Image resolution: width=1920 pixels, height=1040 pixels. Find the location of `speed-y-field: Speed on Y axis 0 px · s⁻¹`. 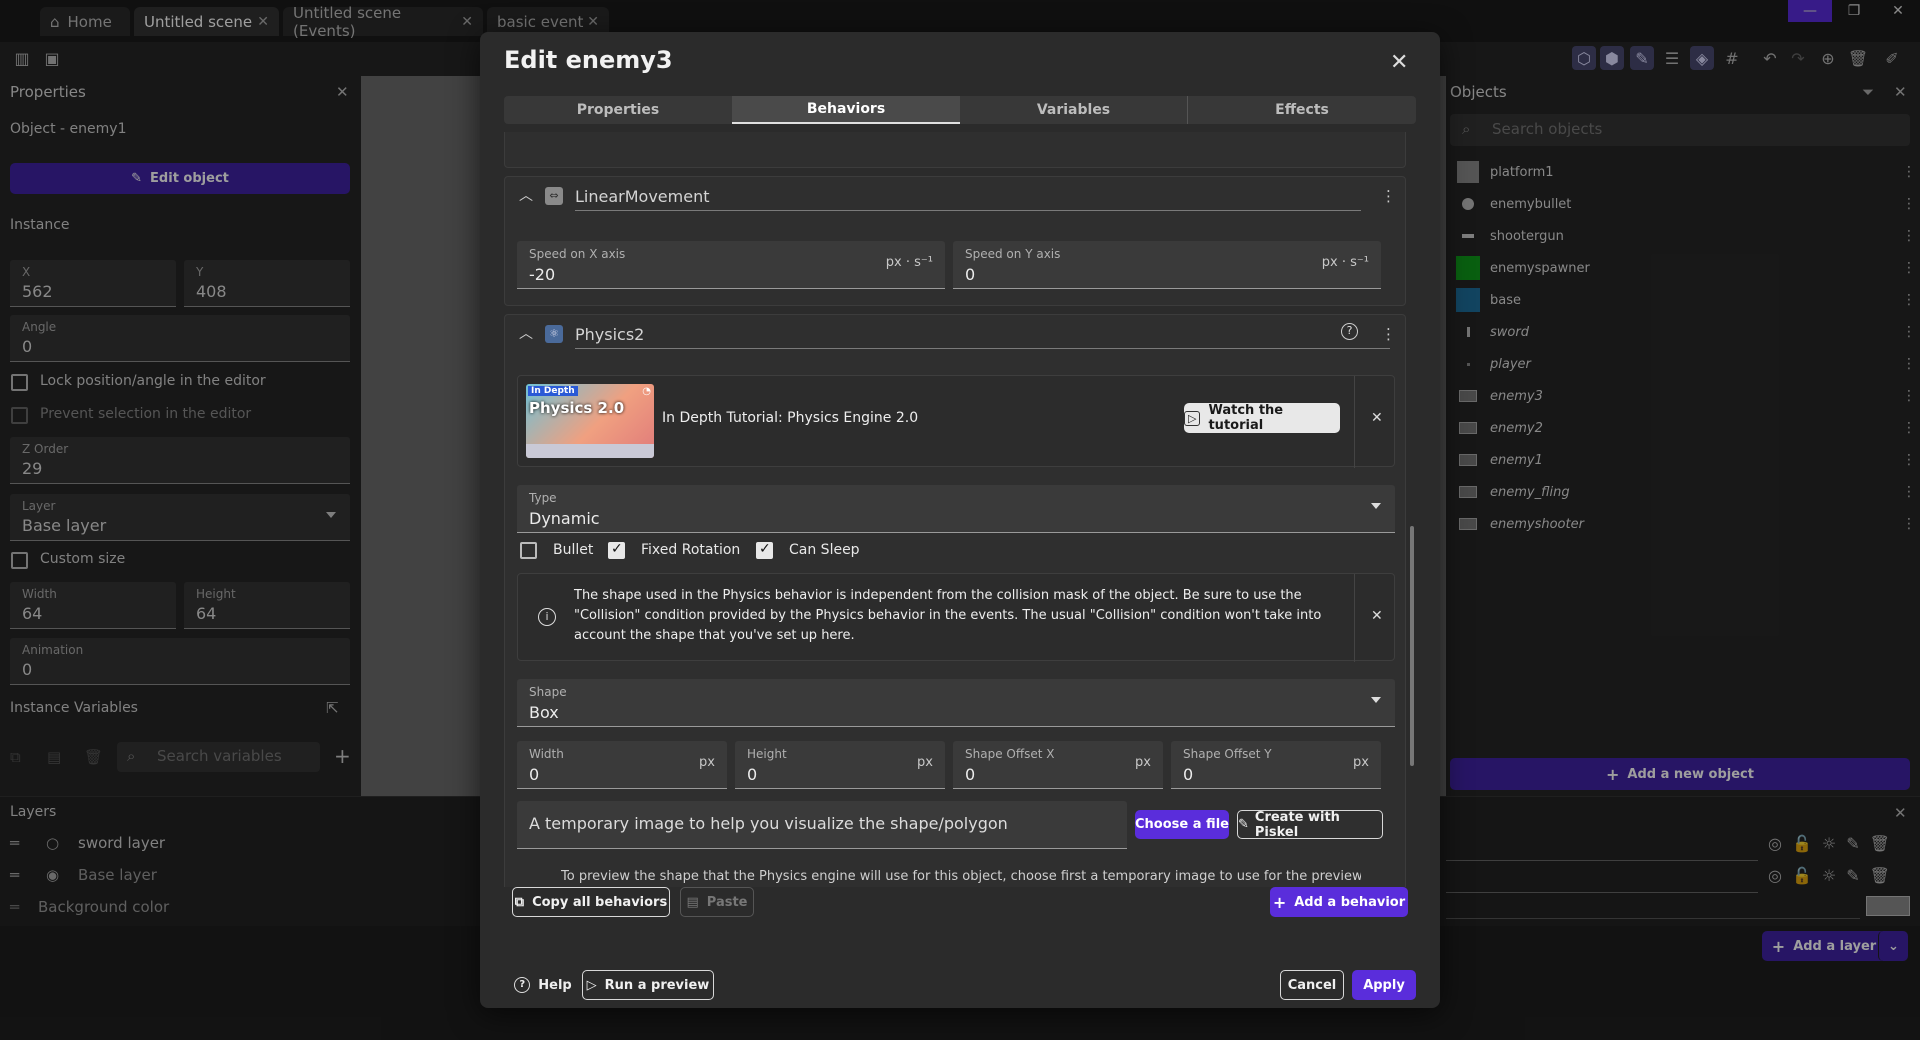

speed-y-field: Speed on Y axis 0 px · s⁻¹ is located at coordinates (1167, 265).